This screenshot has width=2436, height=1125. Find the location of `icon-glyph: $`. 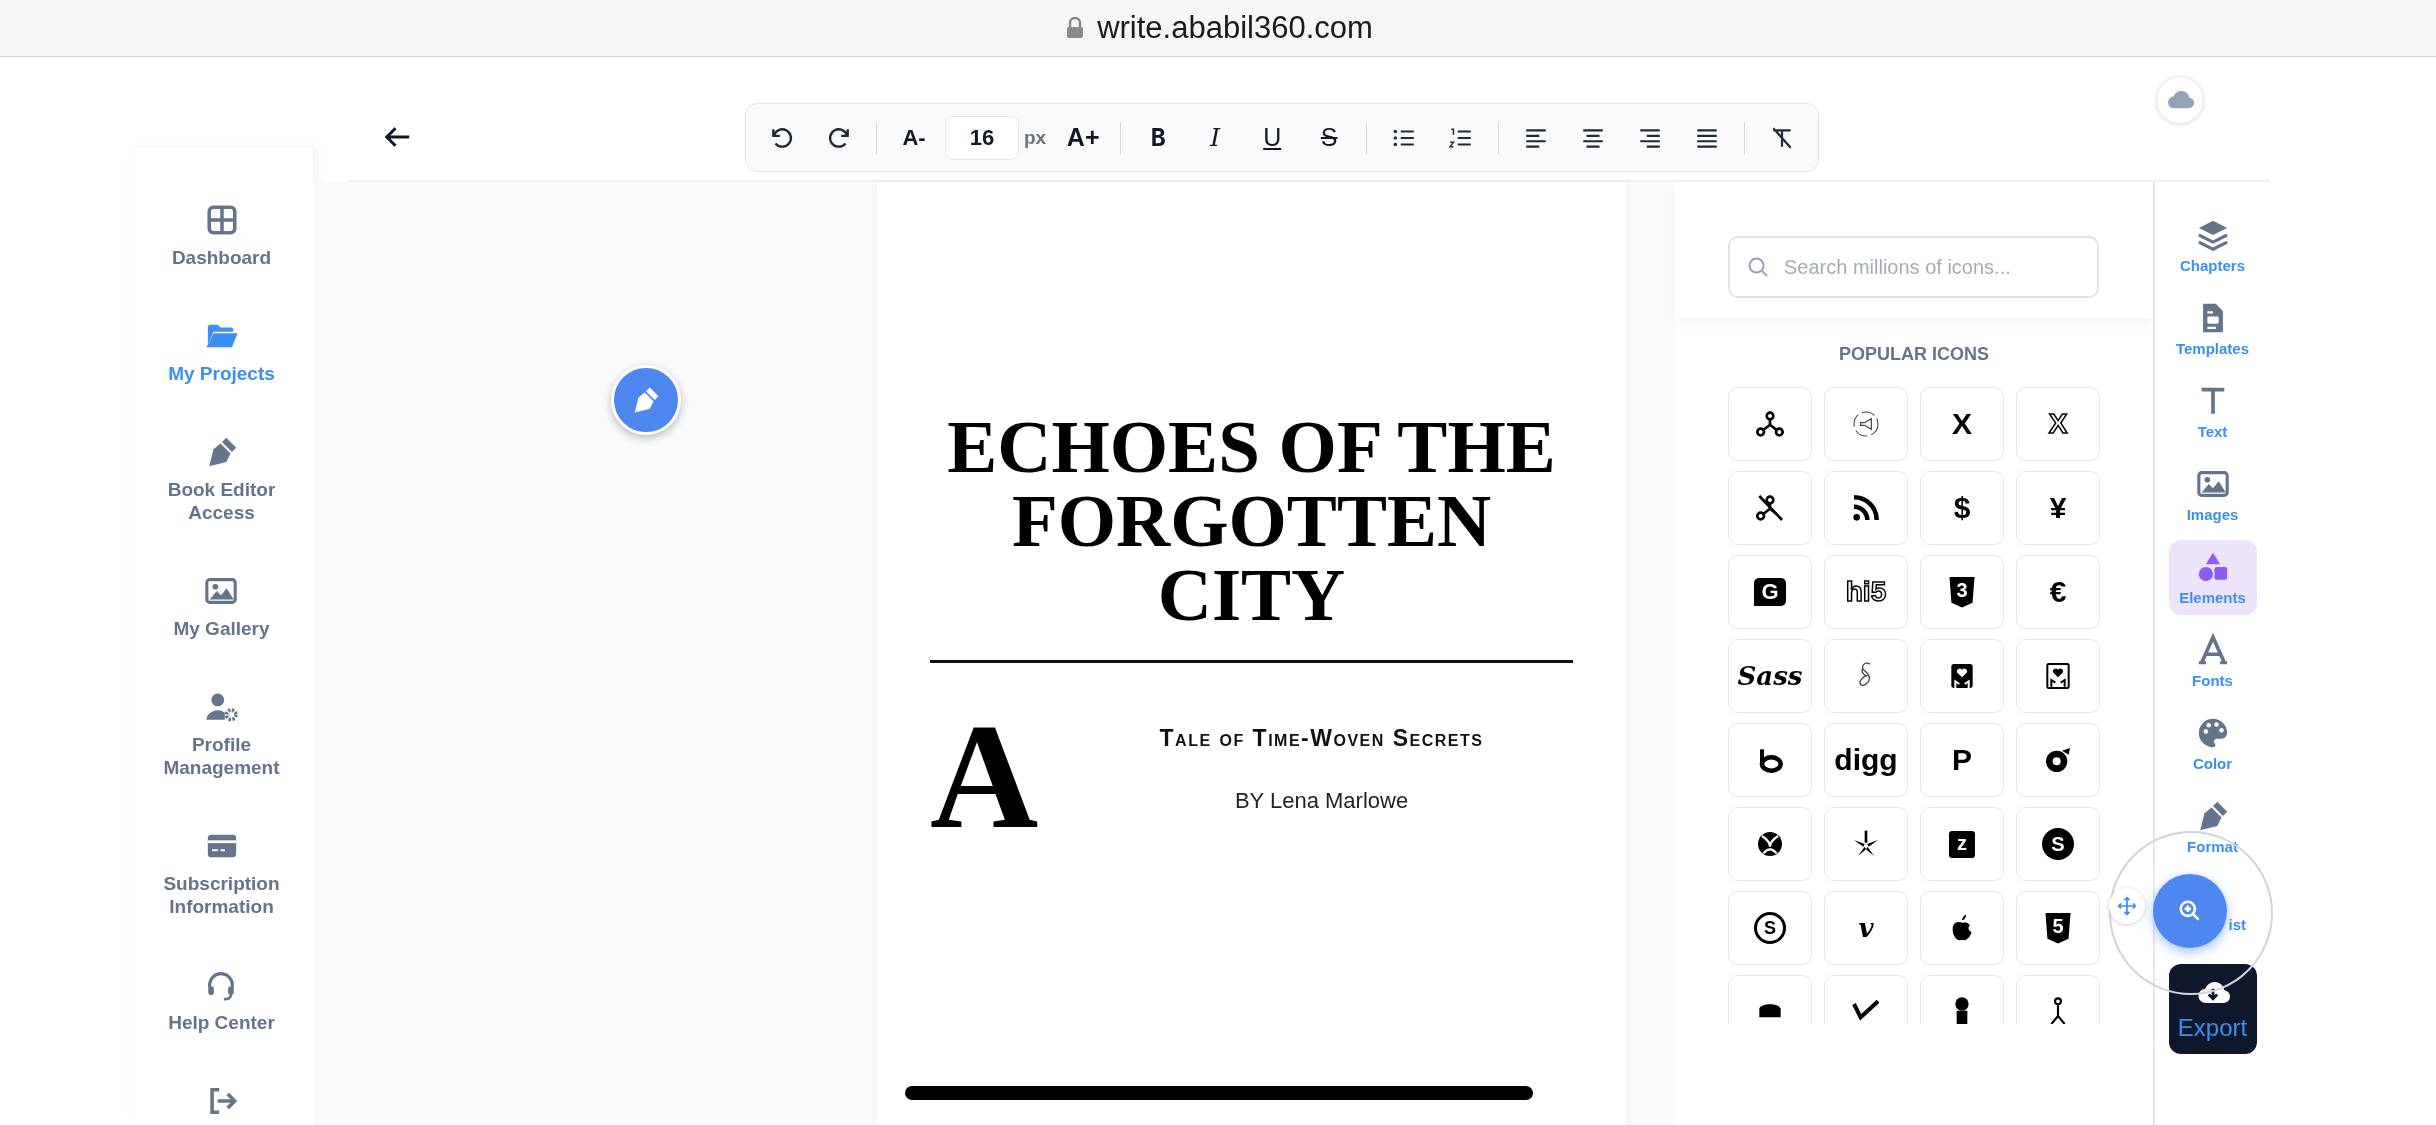

icon-glyph: $ is located at coordinates (1962, 508).